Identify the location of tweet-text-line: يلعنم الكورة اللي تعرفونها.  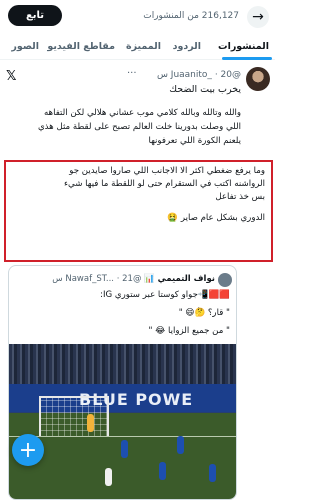
(194, 141).